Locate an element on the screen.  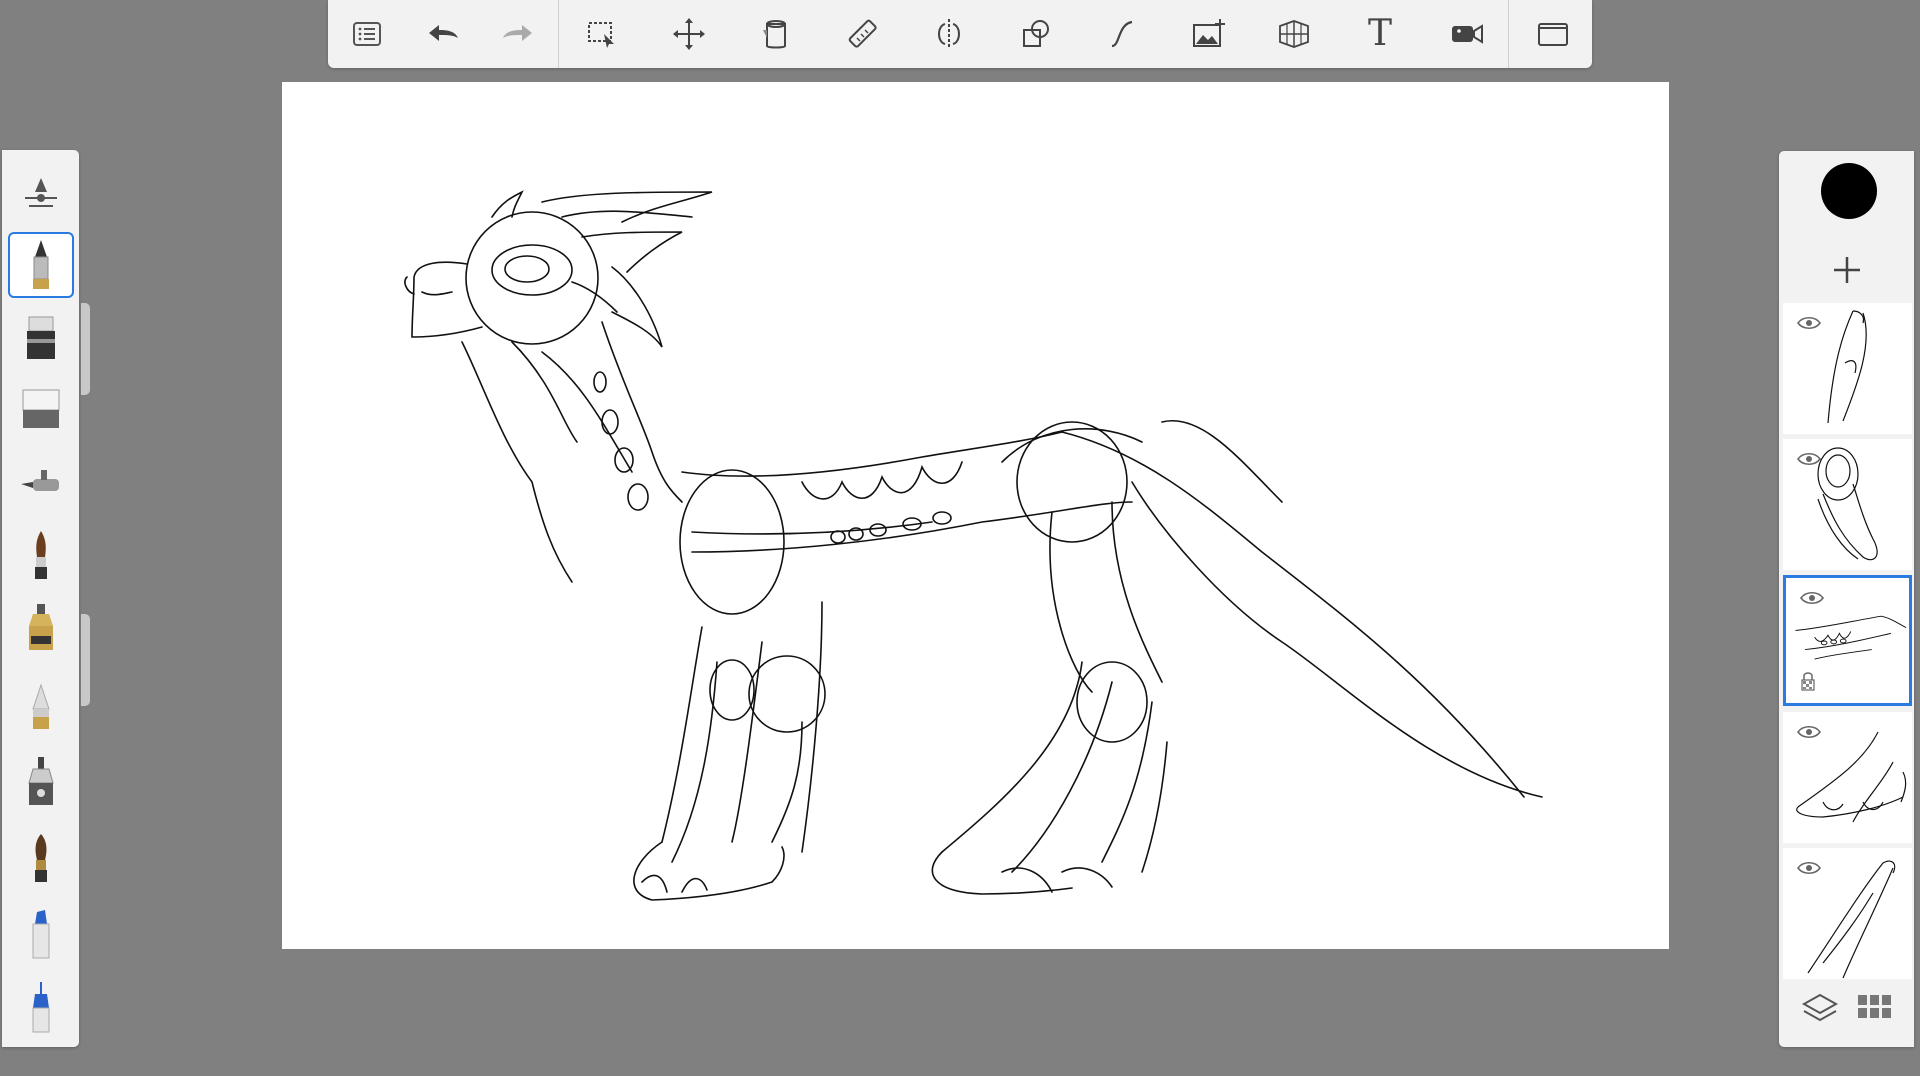
shapes-icon is located at coordinates (1036, 34).